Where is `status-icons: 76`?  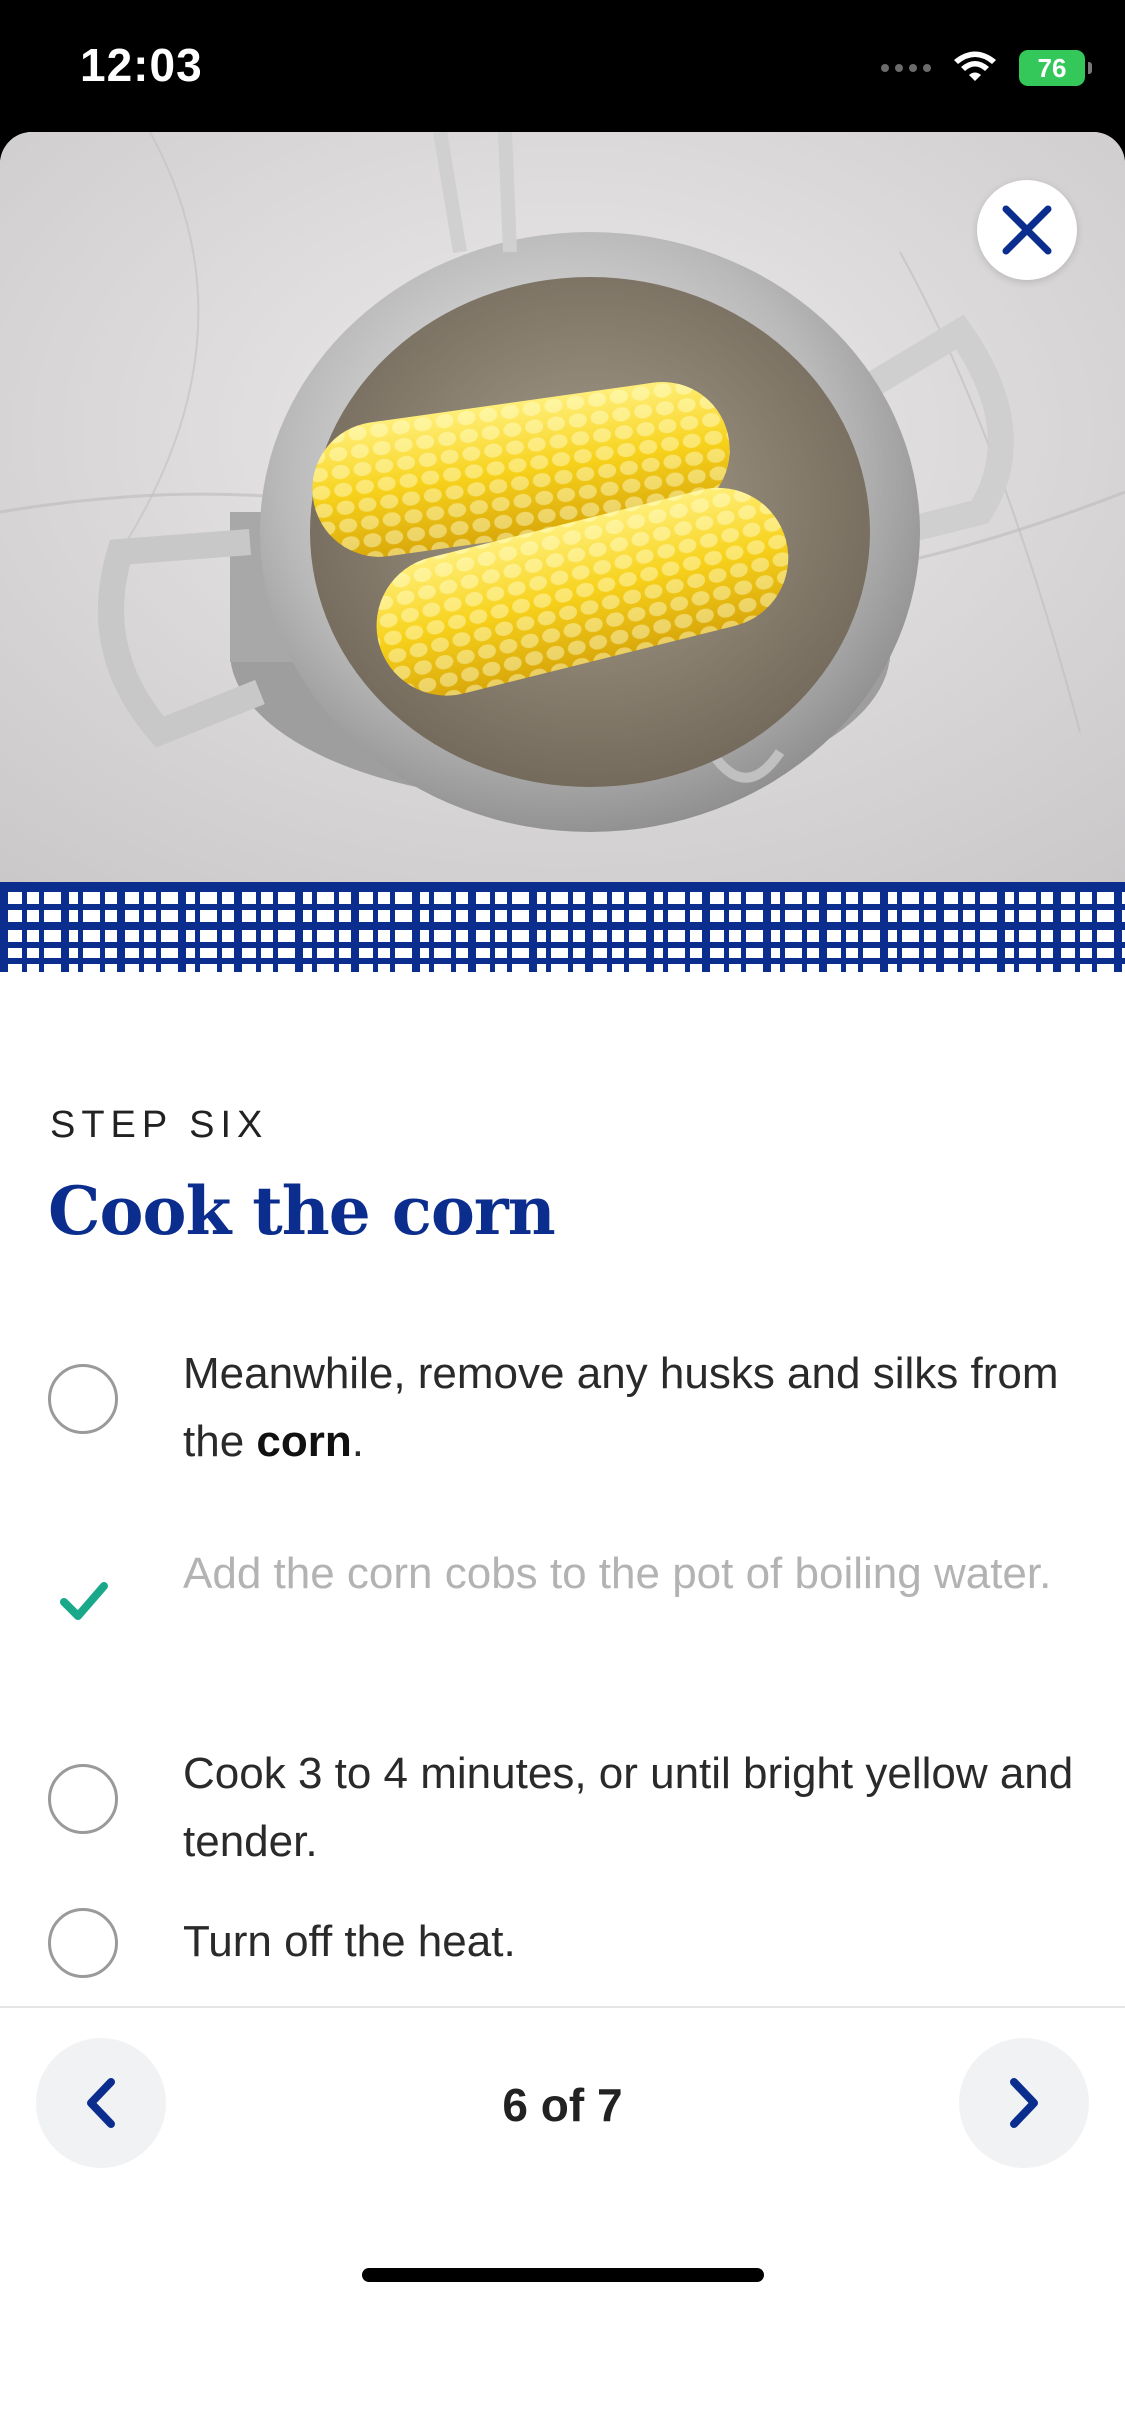
status-icons: 76 is located at coordinates (986, 68).